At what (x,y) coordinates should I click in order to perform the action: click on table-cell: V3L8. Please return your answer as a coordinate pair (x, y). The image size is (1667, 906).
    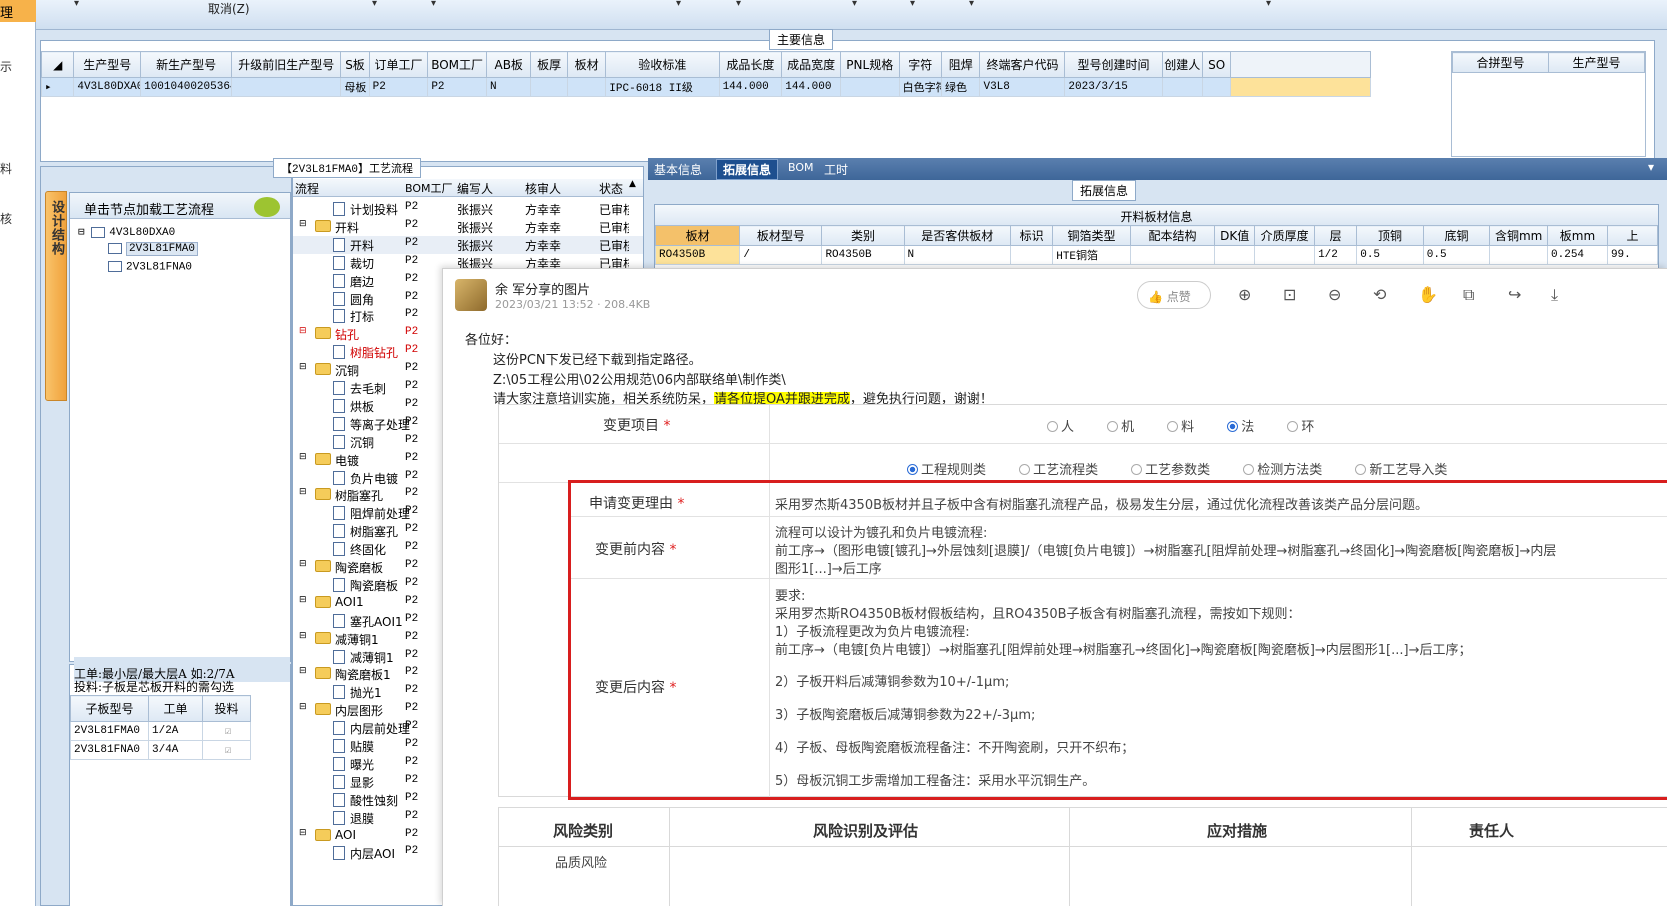
    Looking at the image, I should click on (1022, 87).